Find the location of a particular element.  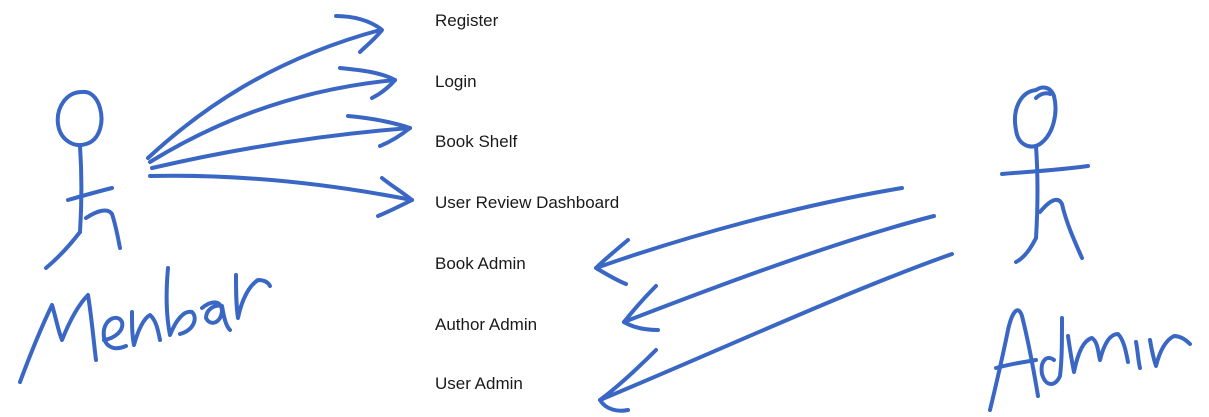

member-arm is located at coordinates (90, 194).